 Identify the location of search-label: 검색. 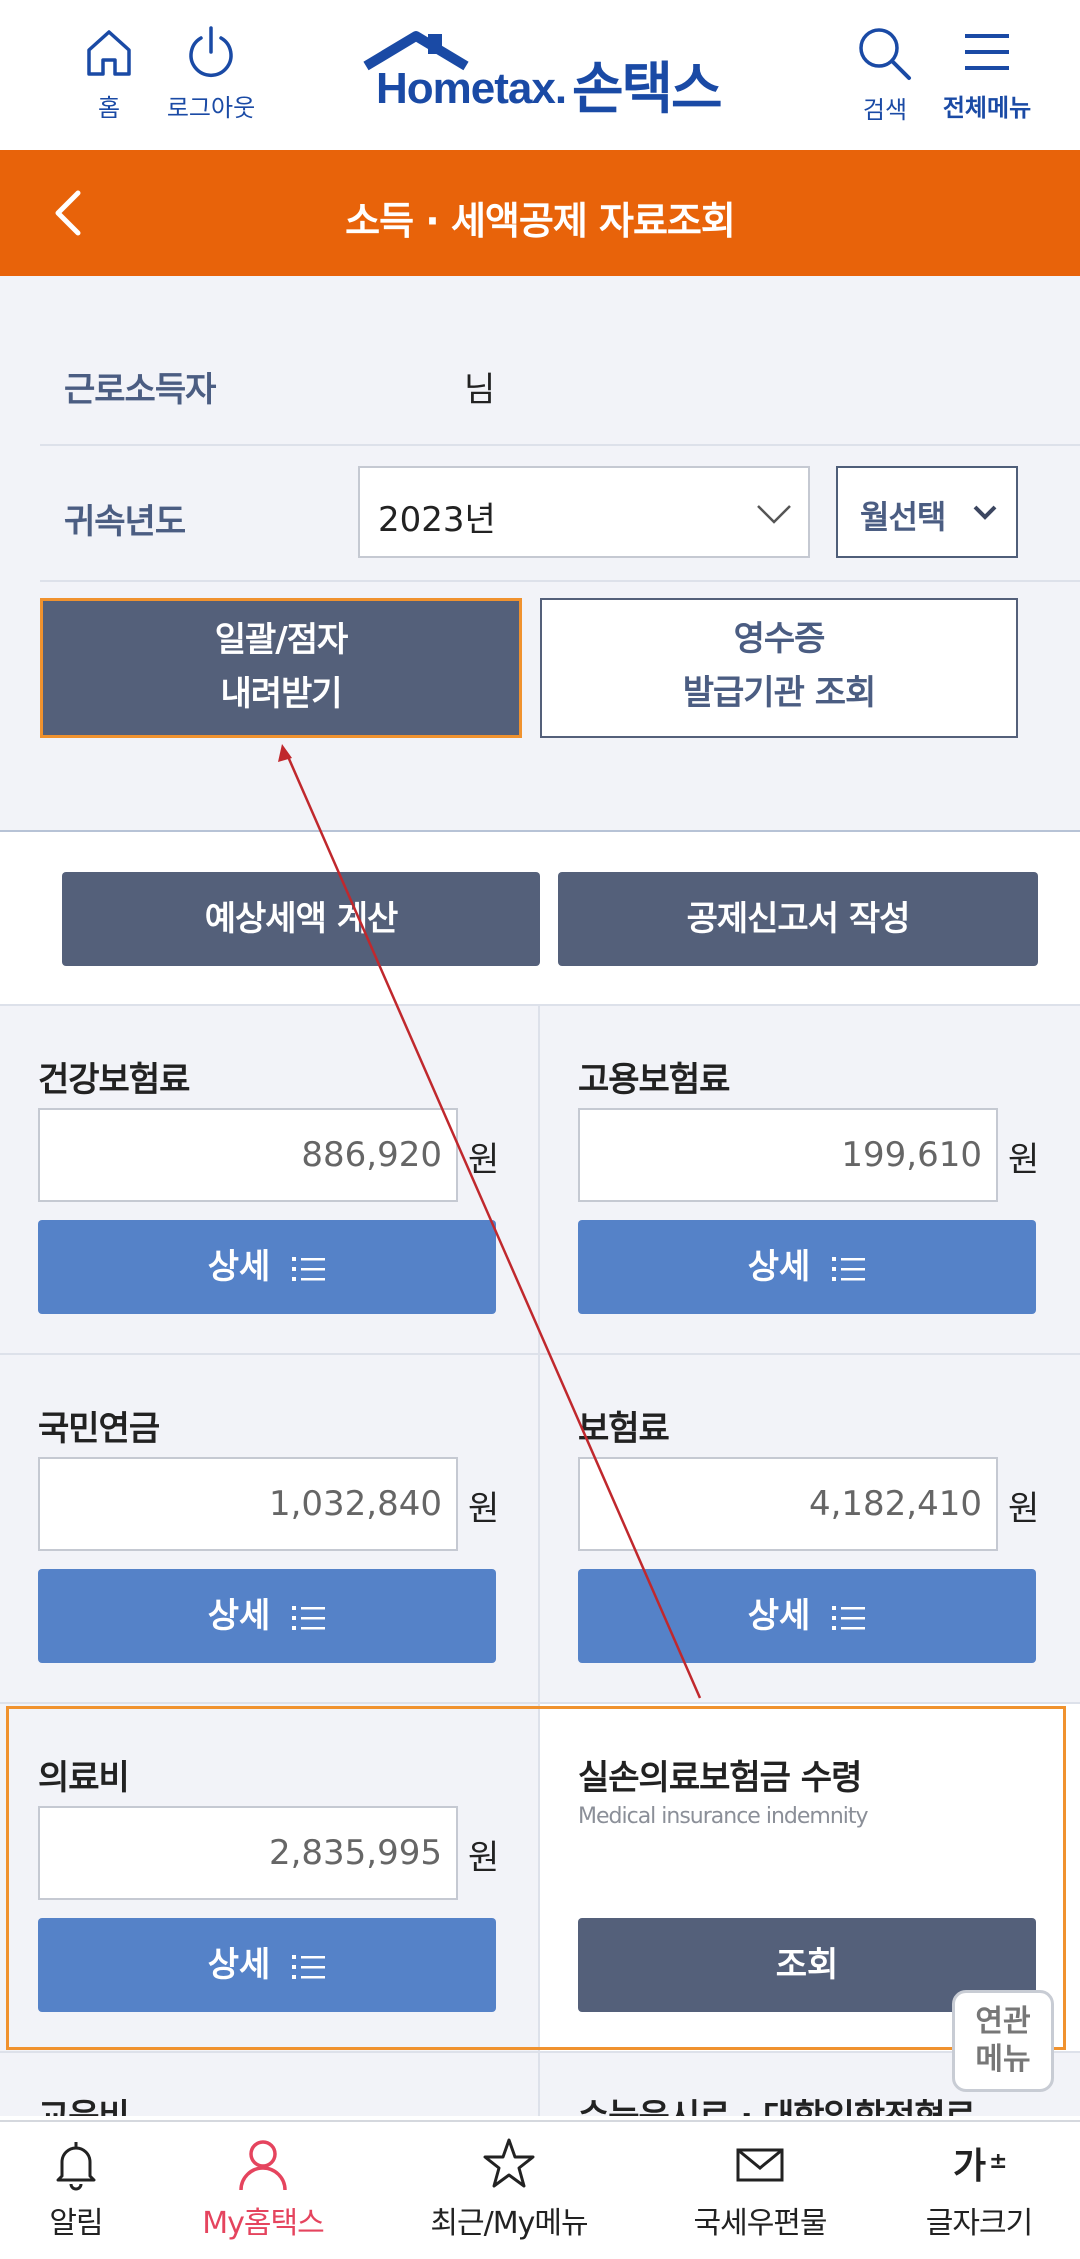
(885, 110).